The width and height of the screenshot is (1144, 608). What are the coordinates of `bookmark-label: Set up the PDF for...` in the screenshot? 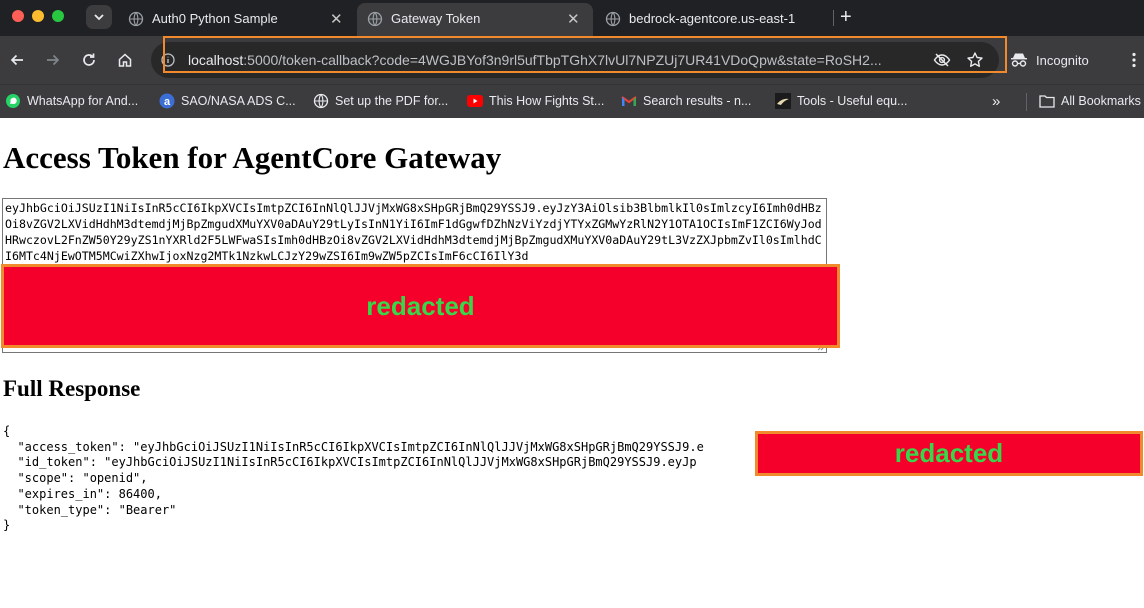 It's located at (392, 101).